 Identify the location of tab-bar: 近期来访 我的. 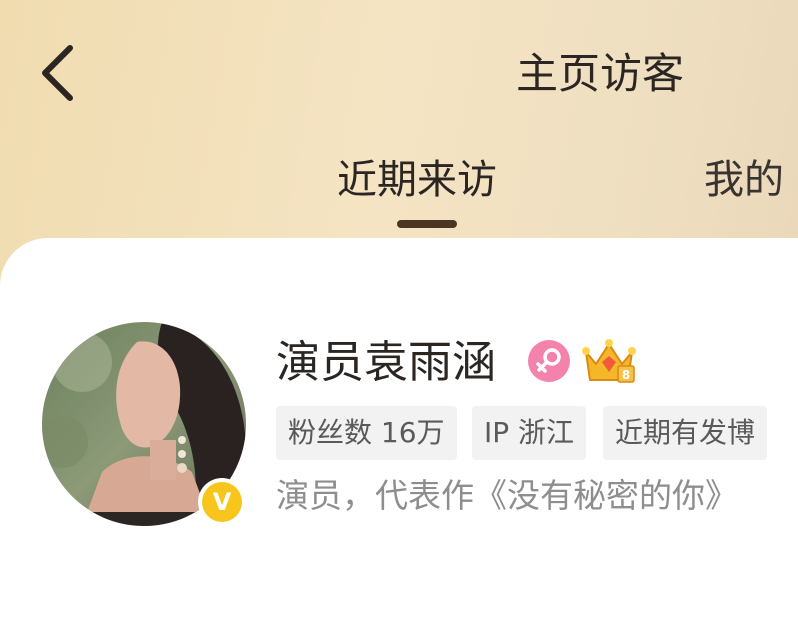
(399, 192).